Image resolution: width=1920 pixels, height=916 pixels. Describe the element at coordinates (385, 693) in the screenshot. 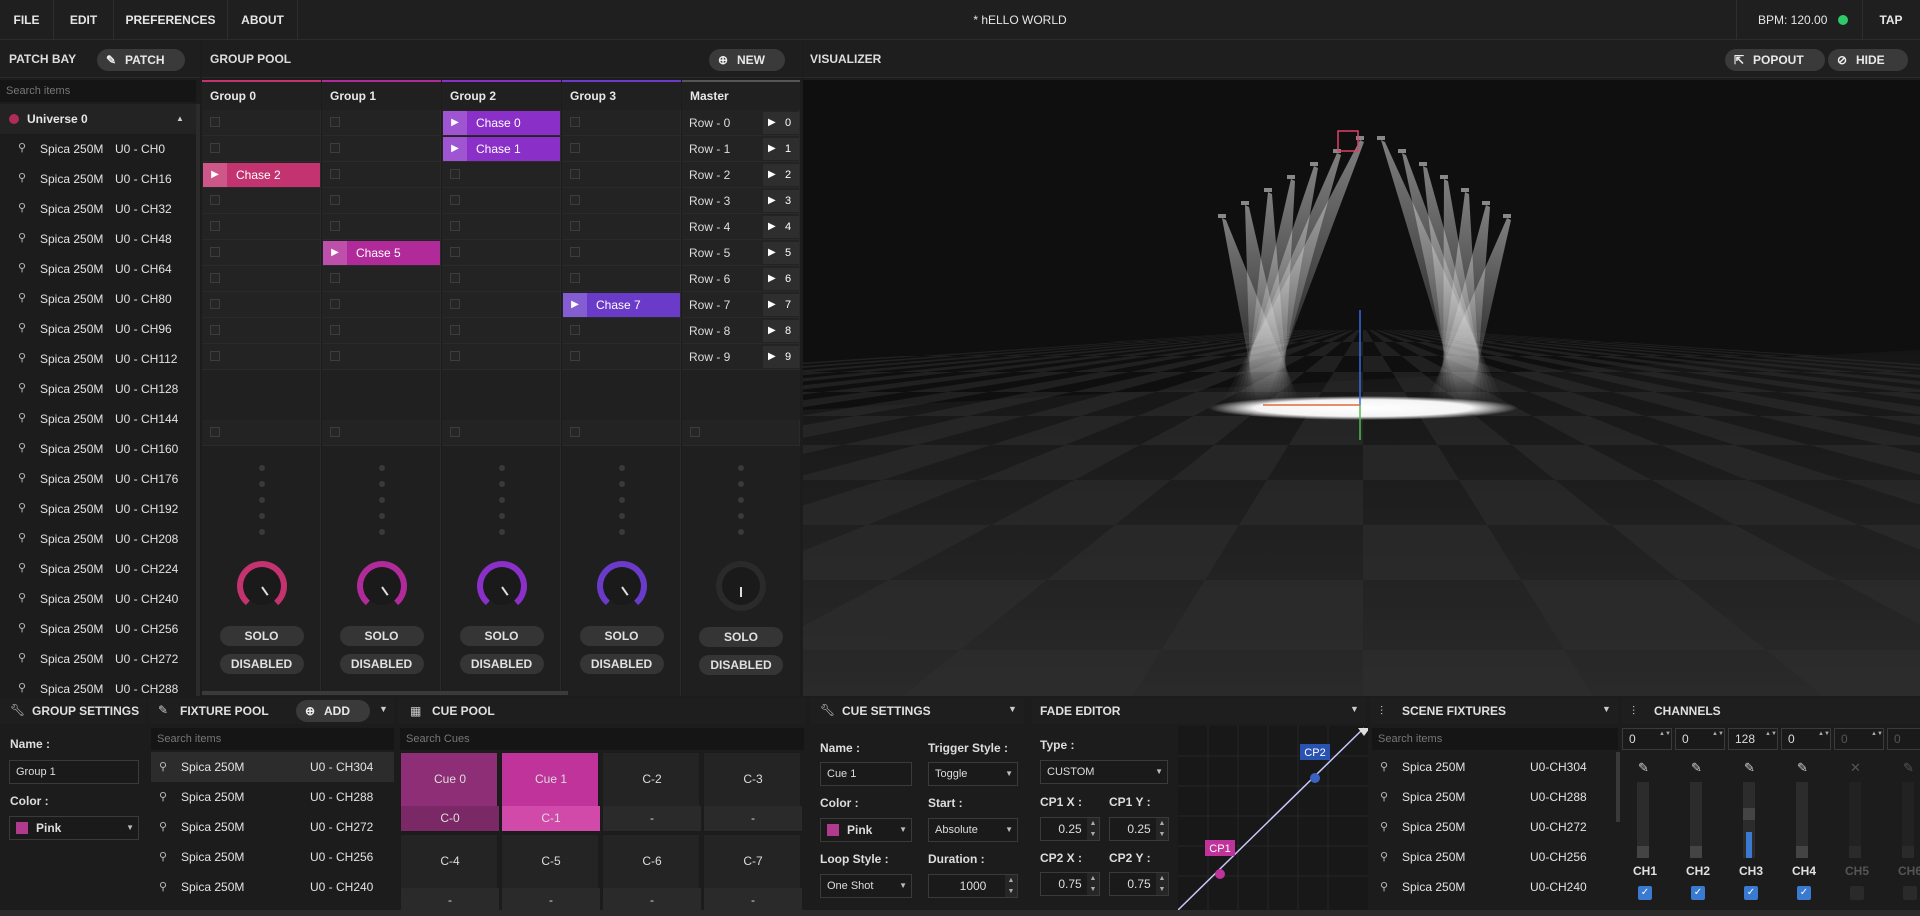

I see `grouppool-scrollbar` at that location.